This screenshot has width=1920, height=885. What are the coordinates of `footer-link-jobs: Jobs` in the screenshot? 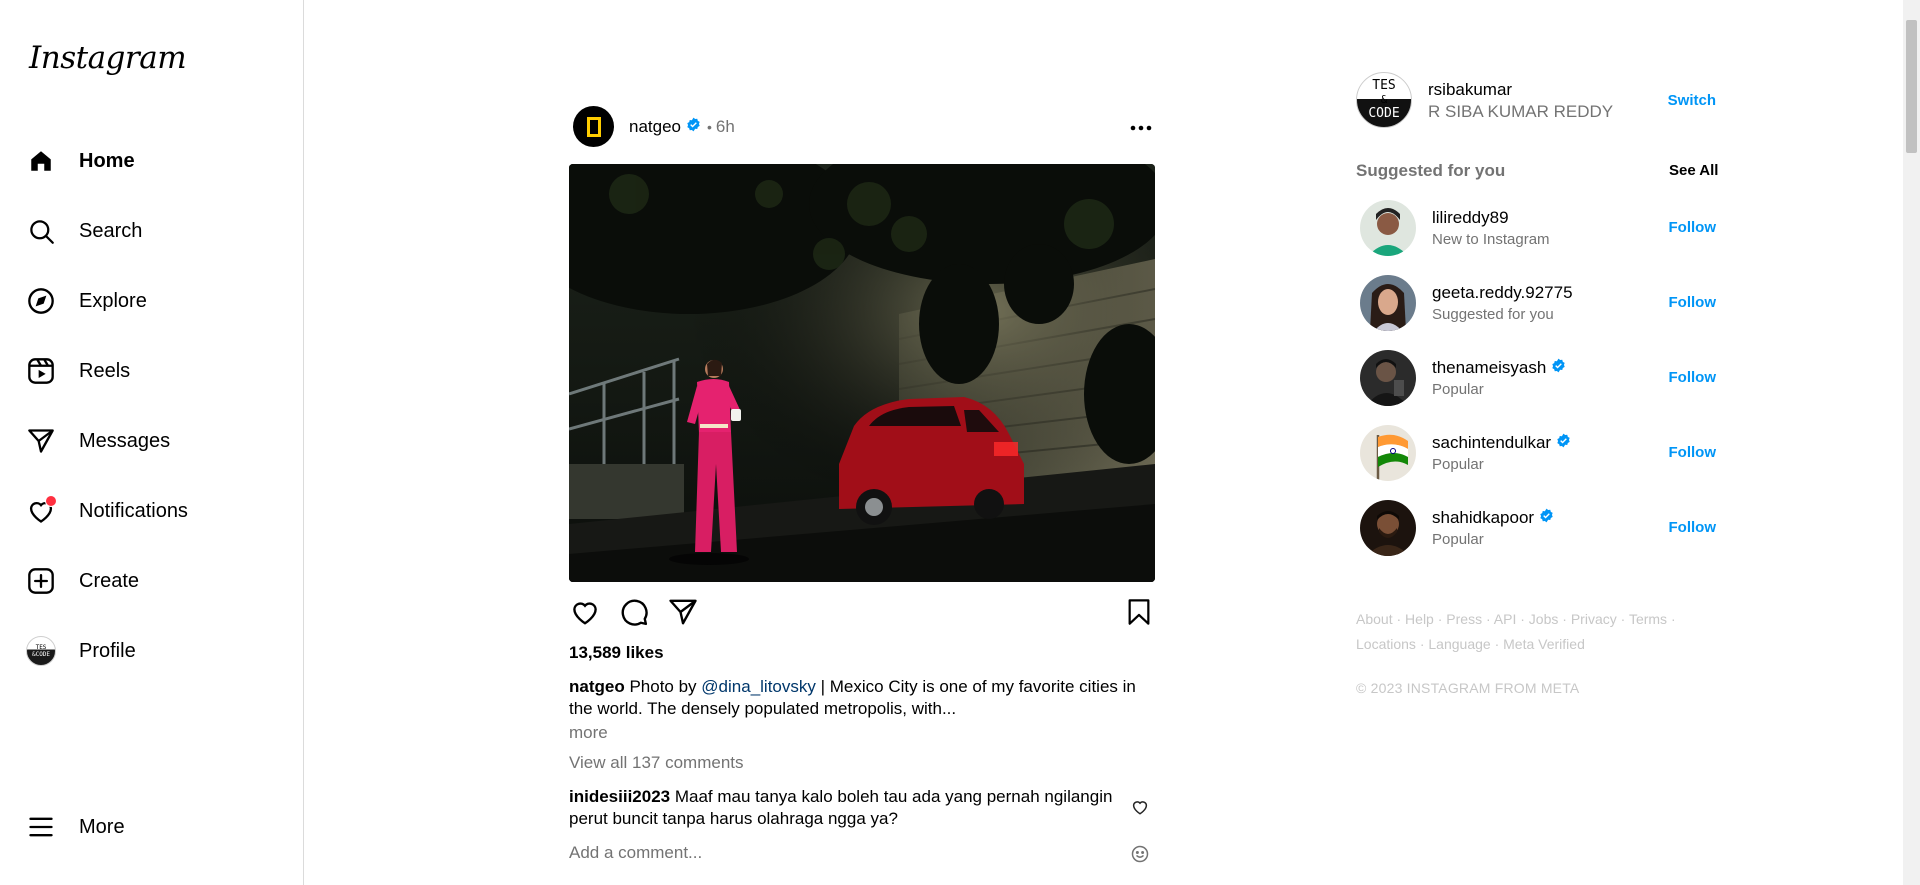 It's located at (1544, 619).